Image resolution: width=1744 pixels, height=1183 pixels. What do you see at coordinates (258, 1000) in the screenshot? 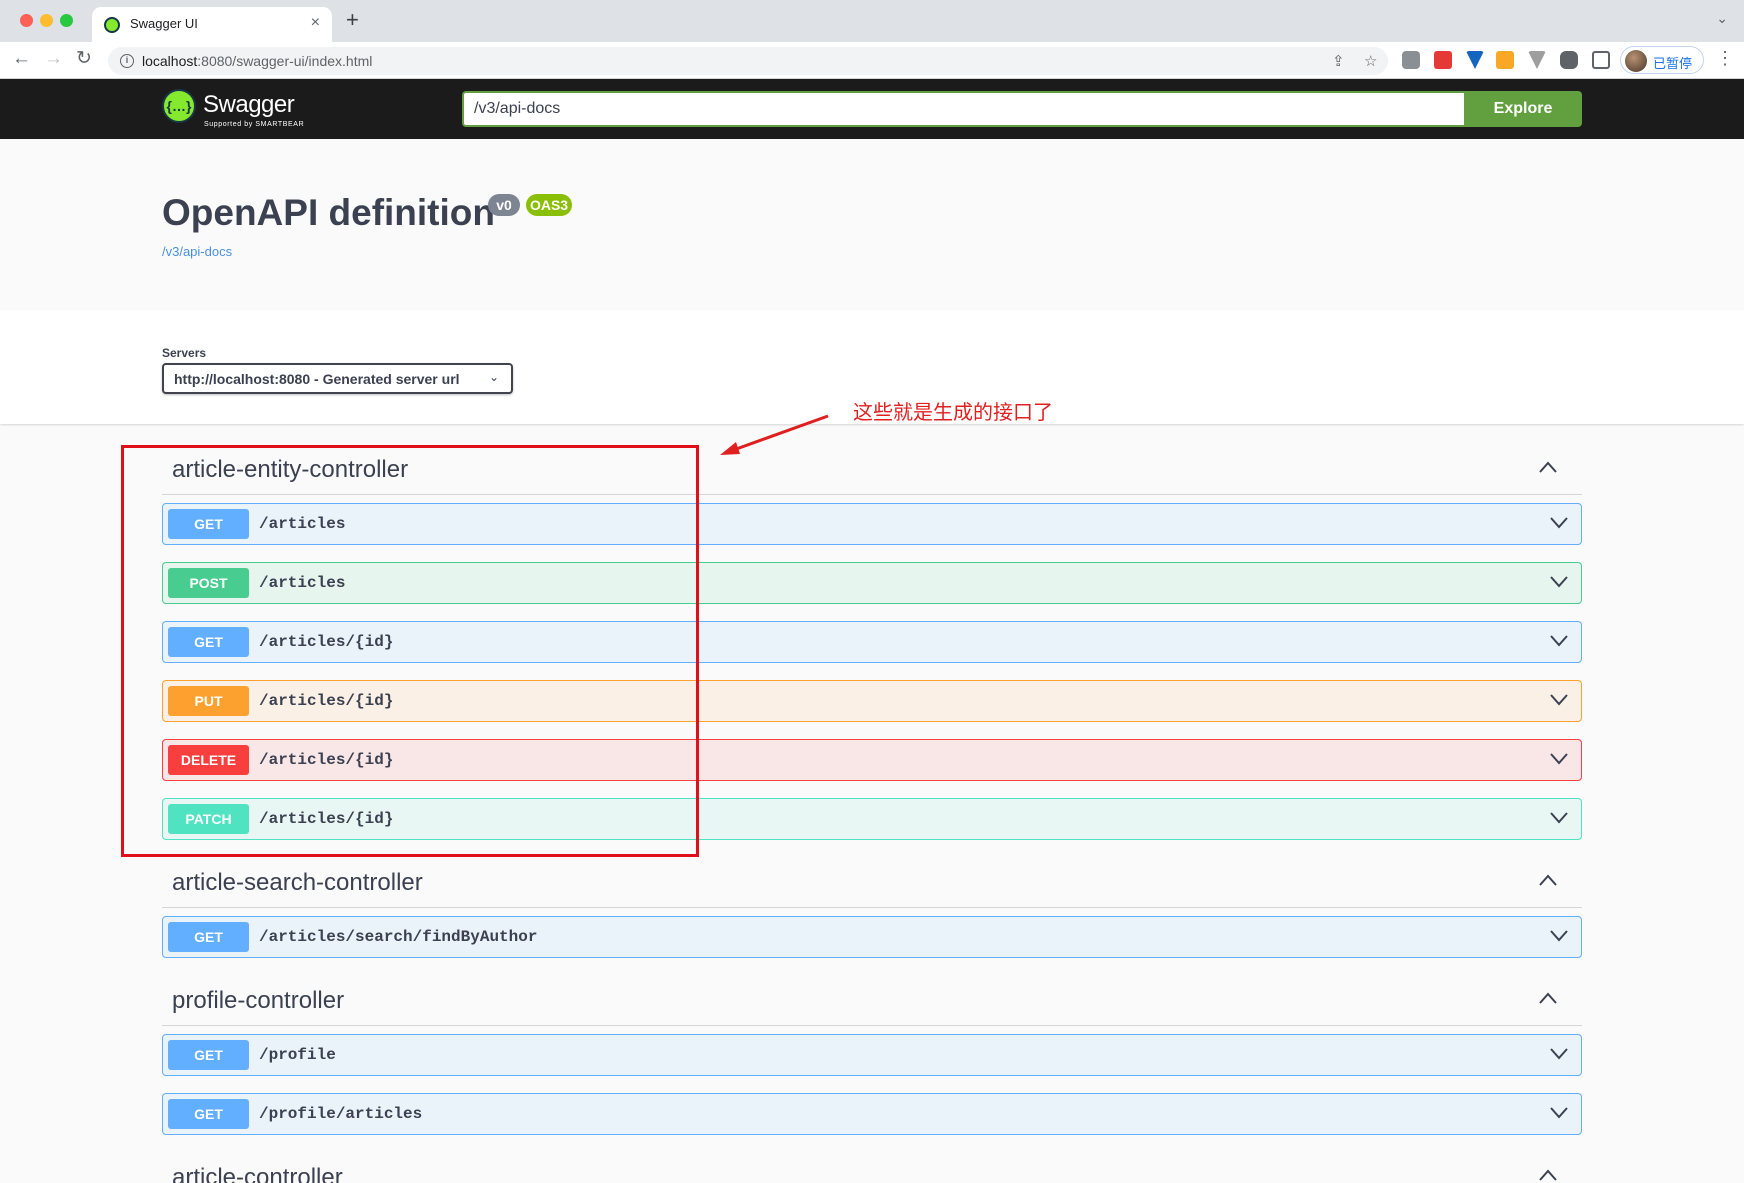
I see `tag-title: profile-controller` at bounding box center [258, 1000].